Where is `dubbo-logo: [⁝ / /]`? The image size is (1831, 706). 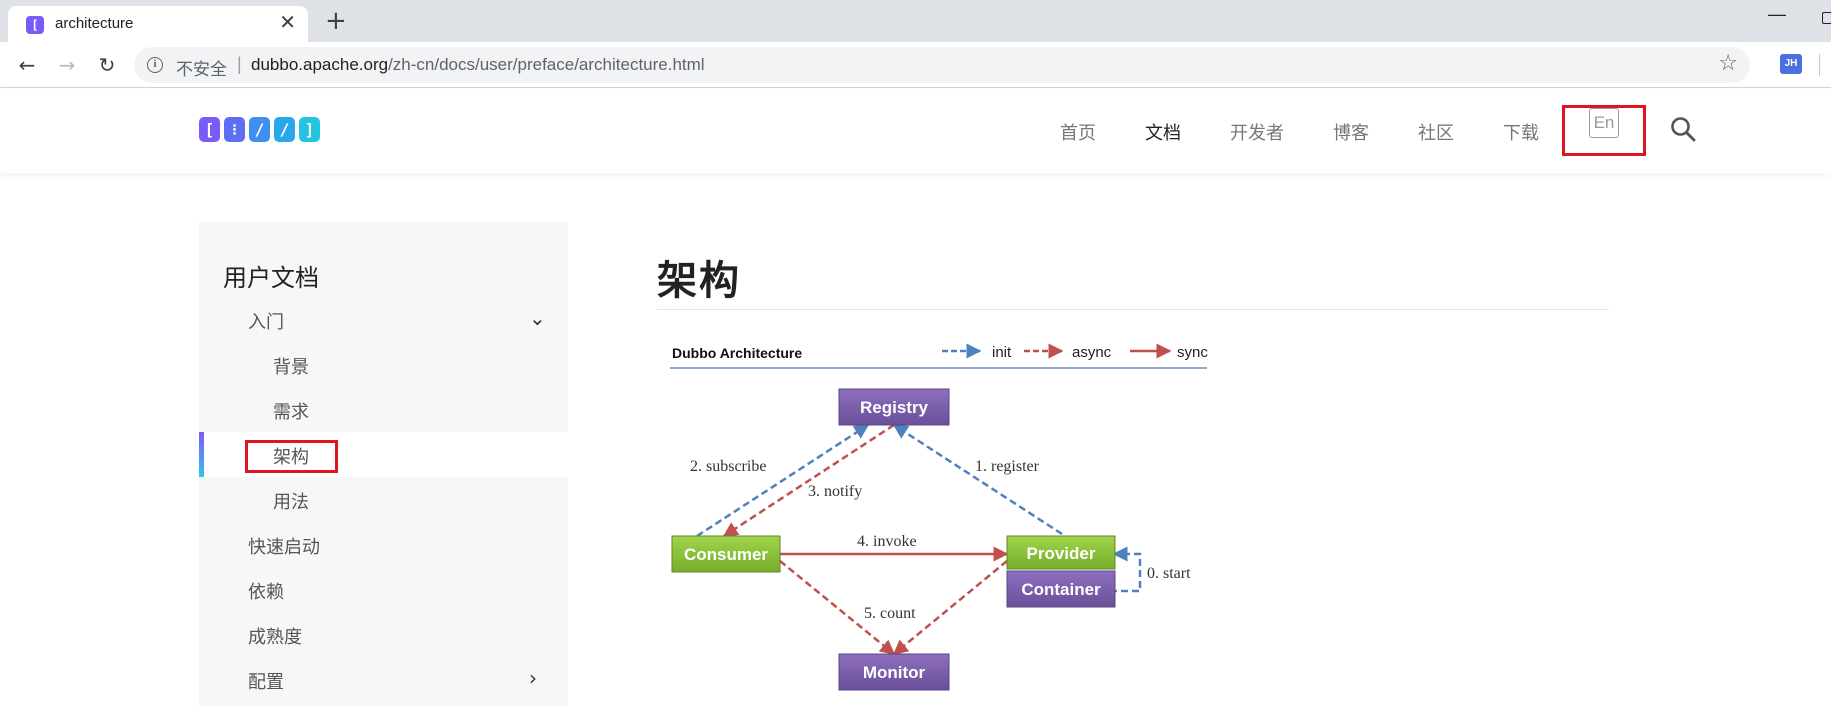
dubbo-logo: [⁝ / /] is located at coordinates (259, 129).